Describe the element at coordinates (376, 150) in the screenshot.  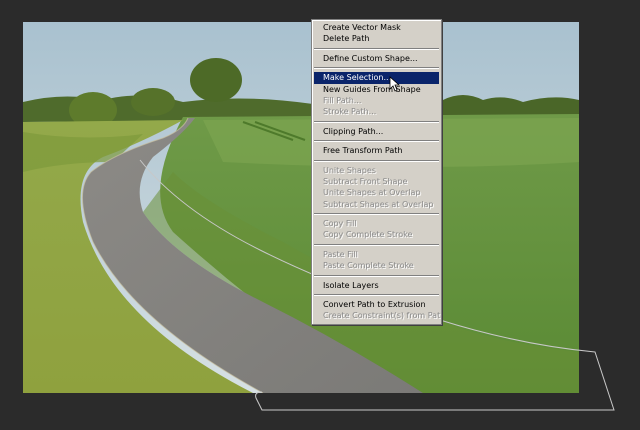
I see `menu-item-free-transform-path: Free Transform Path` at that location.